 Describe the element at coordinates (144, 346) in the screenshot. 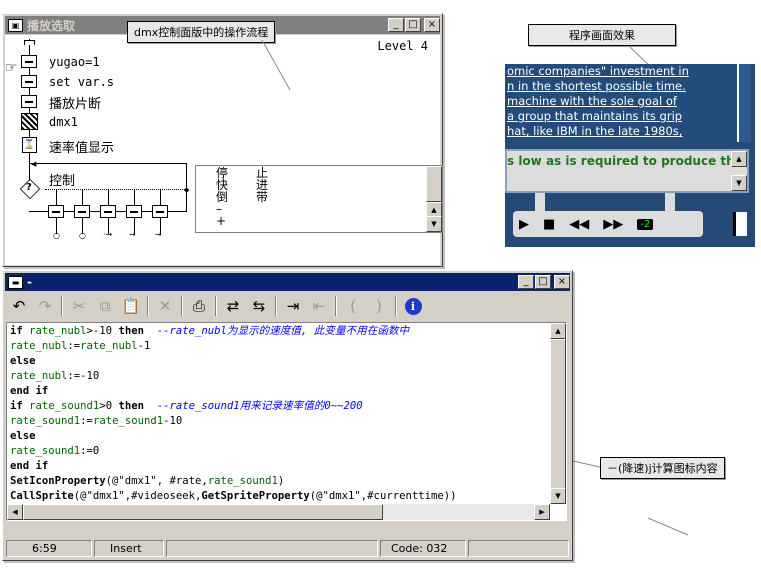

I see `code-token: -1` at that location.